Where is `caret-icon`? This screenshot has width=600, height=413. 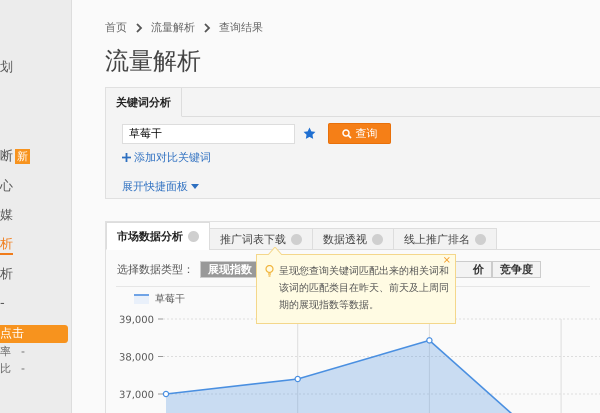
caret-icon is located at coordinates (195, 187).